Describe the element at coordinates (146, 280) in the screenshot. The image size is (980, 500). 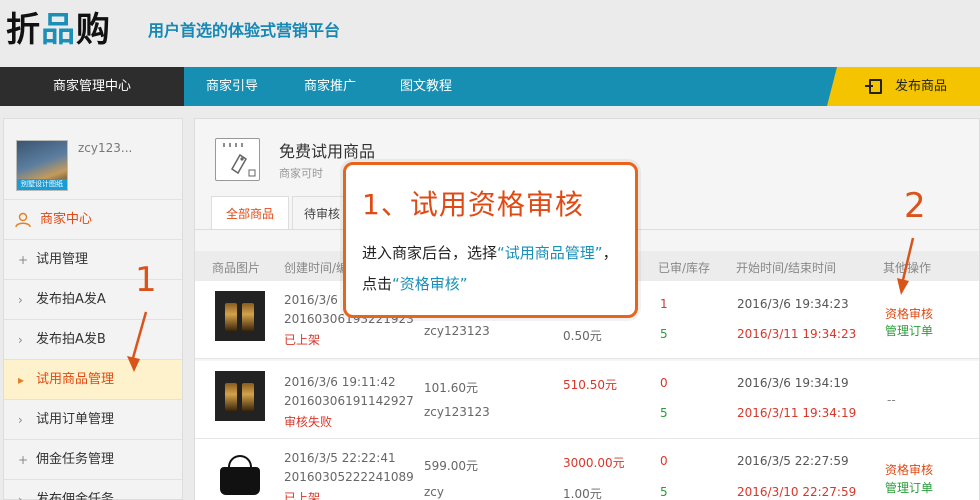
I see `step-number-1: 1` at that location.